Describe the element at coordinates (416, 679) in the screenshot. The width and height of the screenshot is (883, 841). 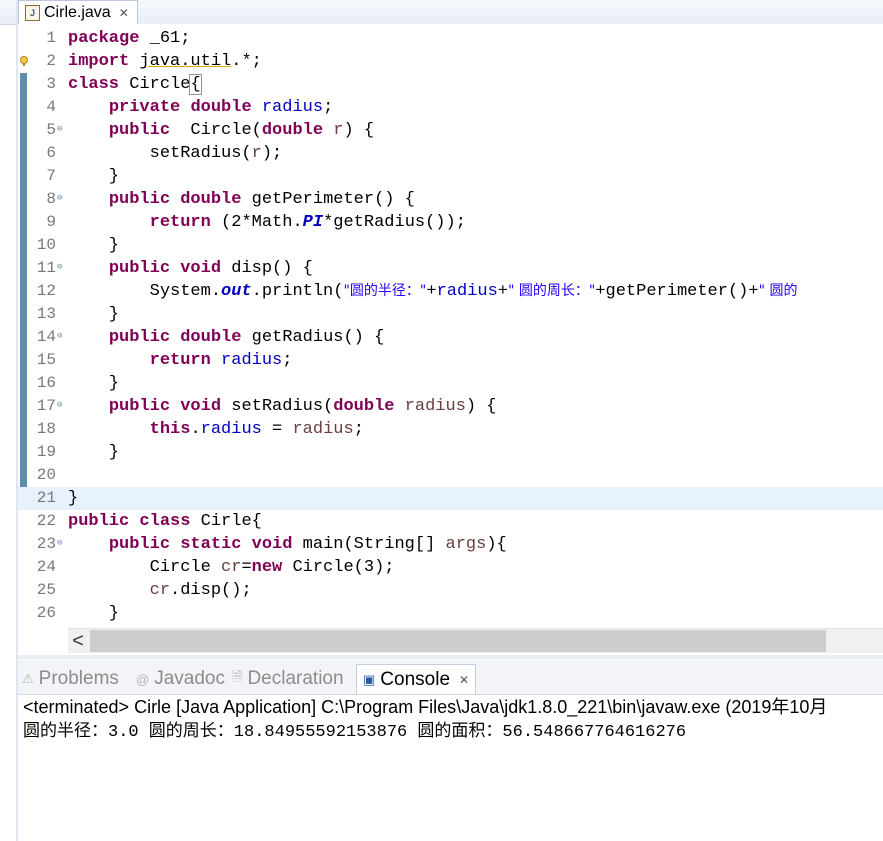
I see `tab-console: ▣ Console ✕` at that location.